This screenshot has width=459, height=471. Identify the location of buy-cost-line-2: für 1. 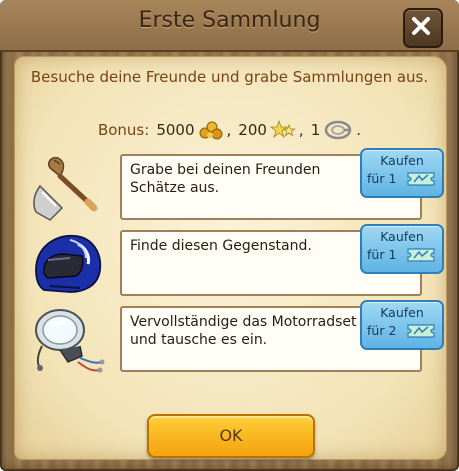
(381, 254).